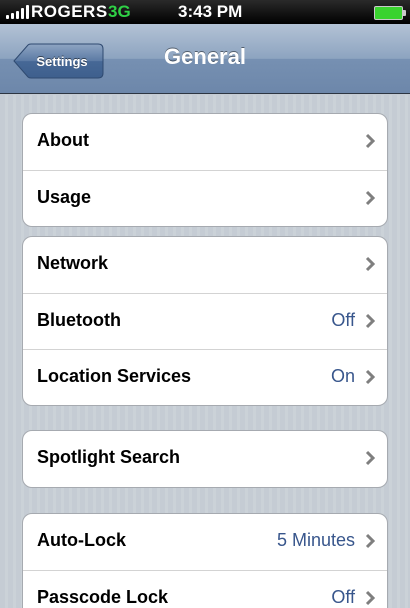 This screenshot has width=410, height=608. I want to click on back-button: Settings, so click(58, 61).